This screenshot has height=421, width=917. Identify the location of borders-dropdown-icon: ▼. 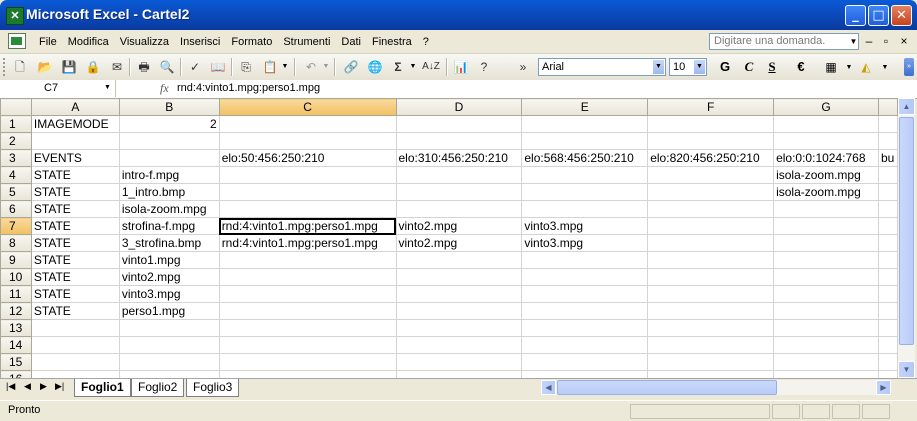
(849, 67).